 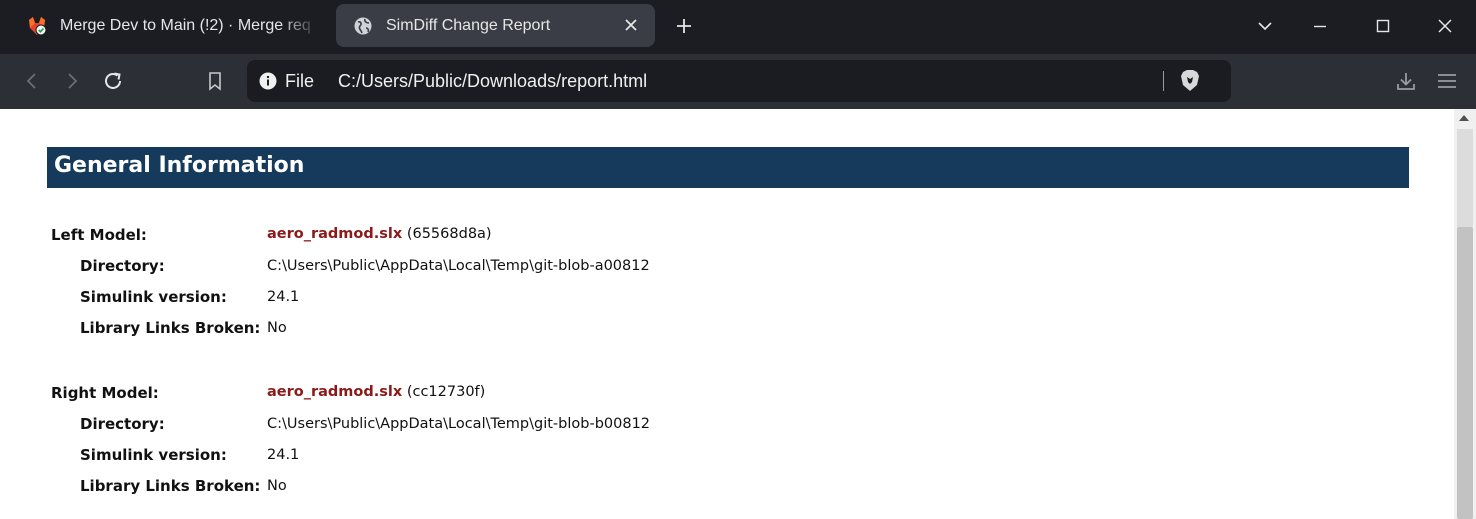 I want to click on tab-title: SimDiff Change Report, so click(x=468, y=25).